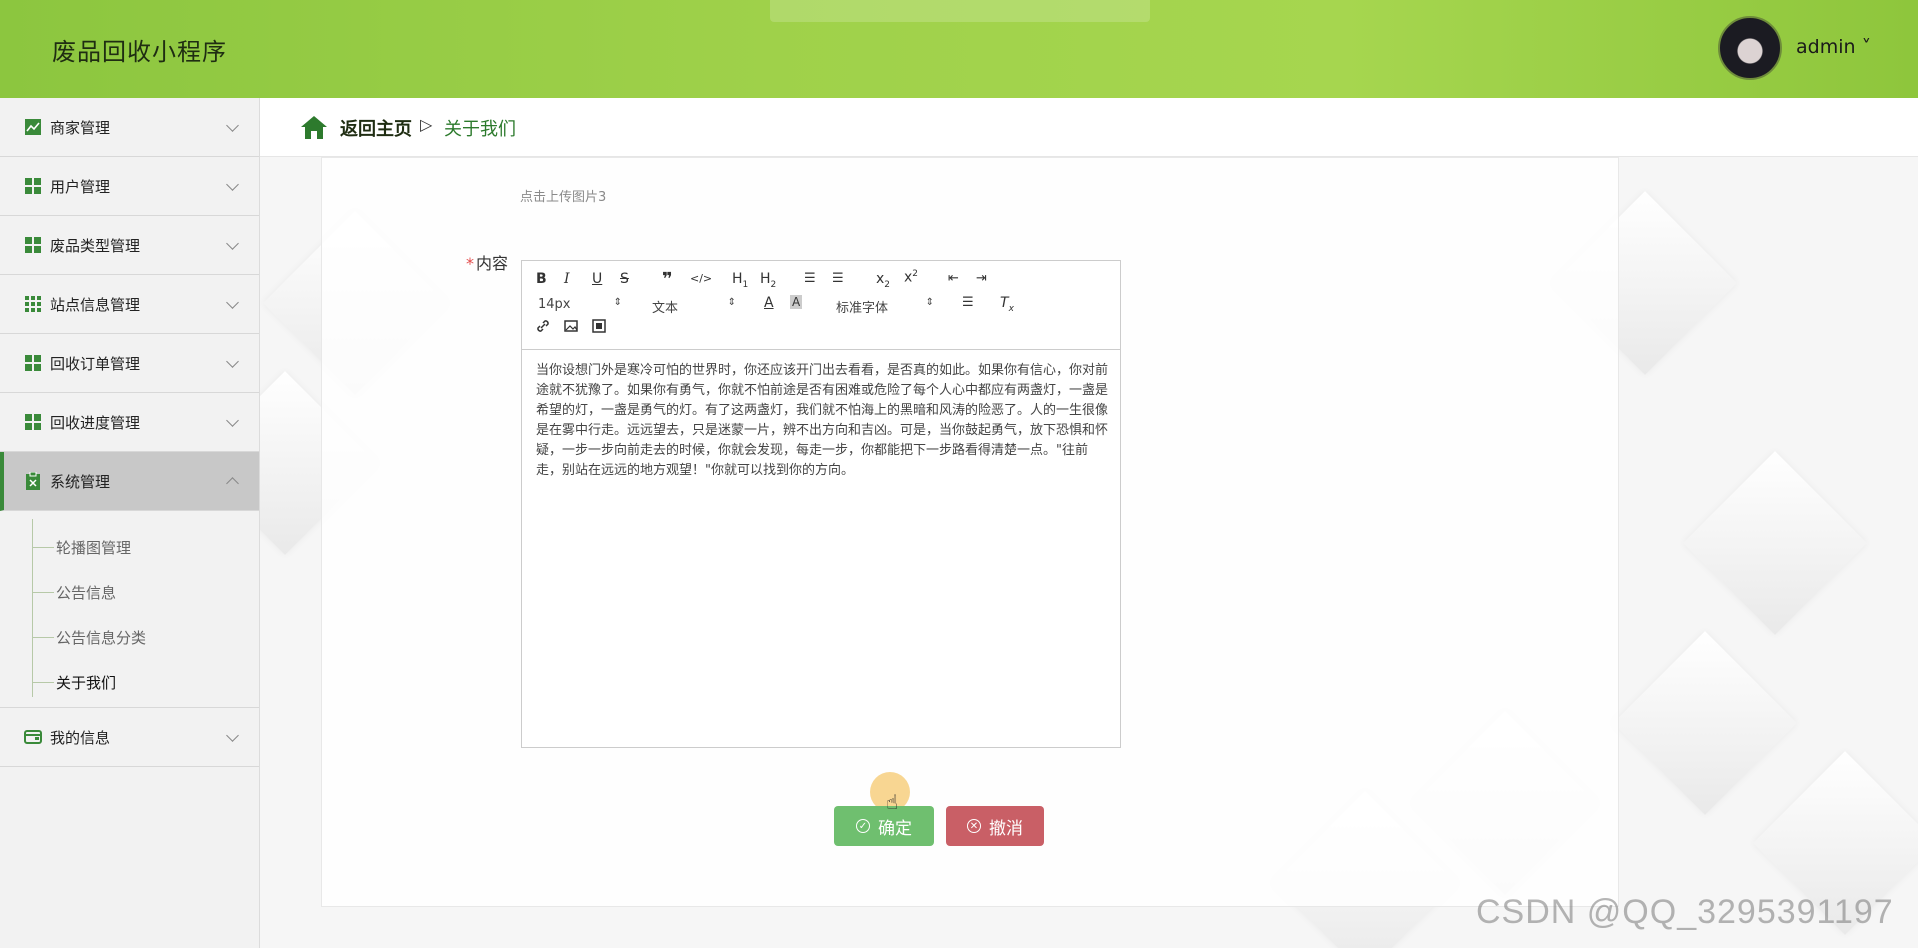 The image size is (1918, 948). Describe the element at coordinates (139, 52) in the screenshot. I see `app-title: 废品回收小程序` at that location.